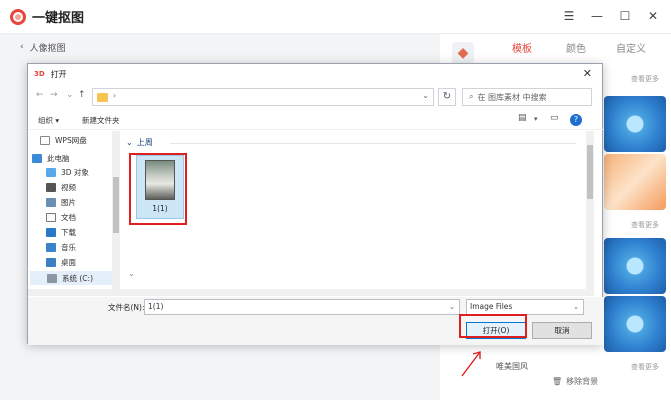 This screenshot has height=400, width=671. I want to click on preview-pane-icon: ▭, so click(554, 118).